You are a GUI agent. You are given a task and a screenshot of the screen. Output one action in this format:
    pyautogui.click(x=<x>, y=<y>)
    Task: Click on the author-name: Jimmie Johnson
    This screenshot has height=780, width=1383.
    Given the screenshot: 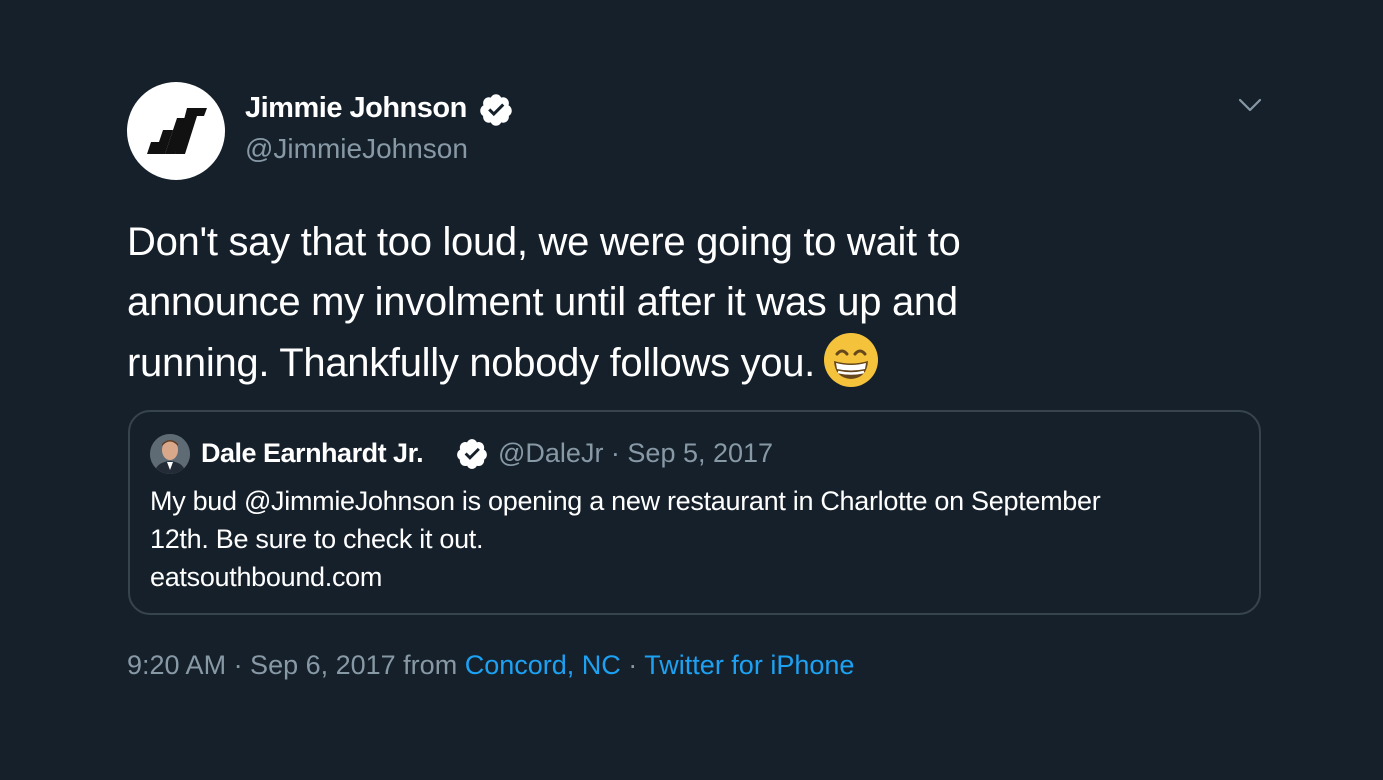 What is the action you would take?
    pyautogui.click(x=356, y=108)
    